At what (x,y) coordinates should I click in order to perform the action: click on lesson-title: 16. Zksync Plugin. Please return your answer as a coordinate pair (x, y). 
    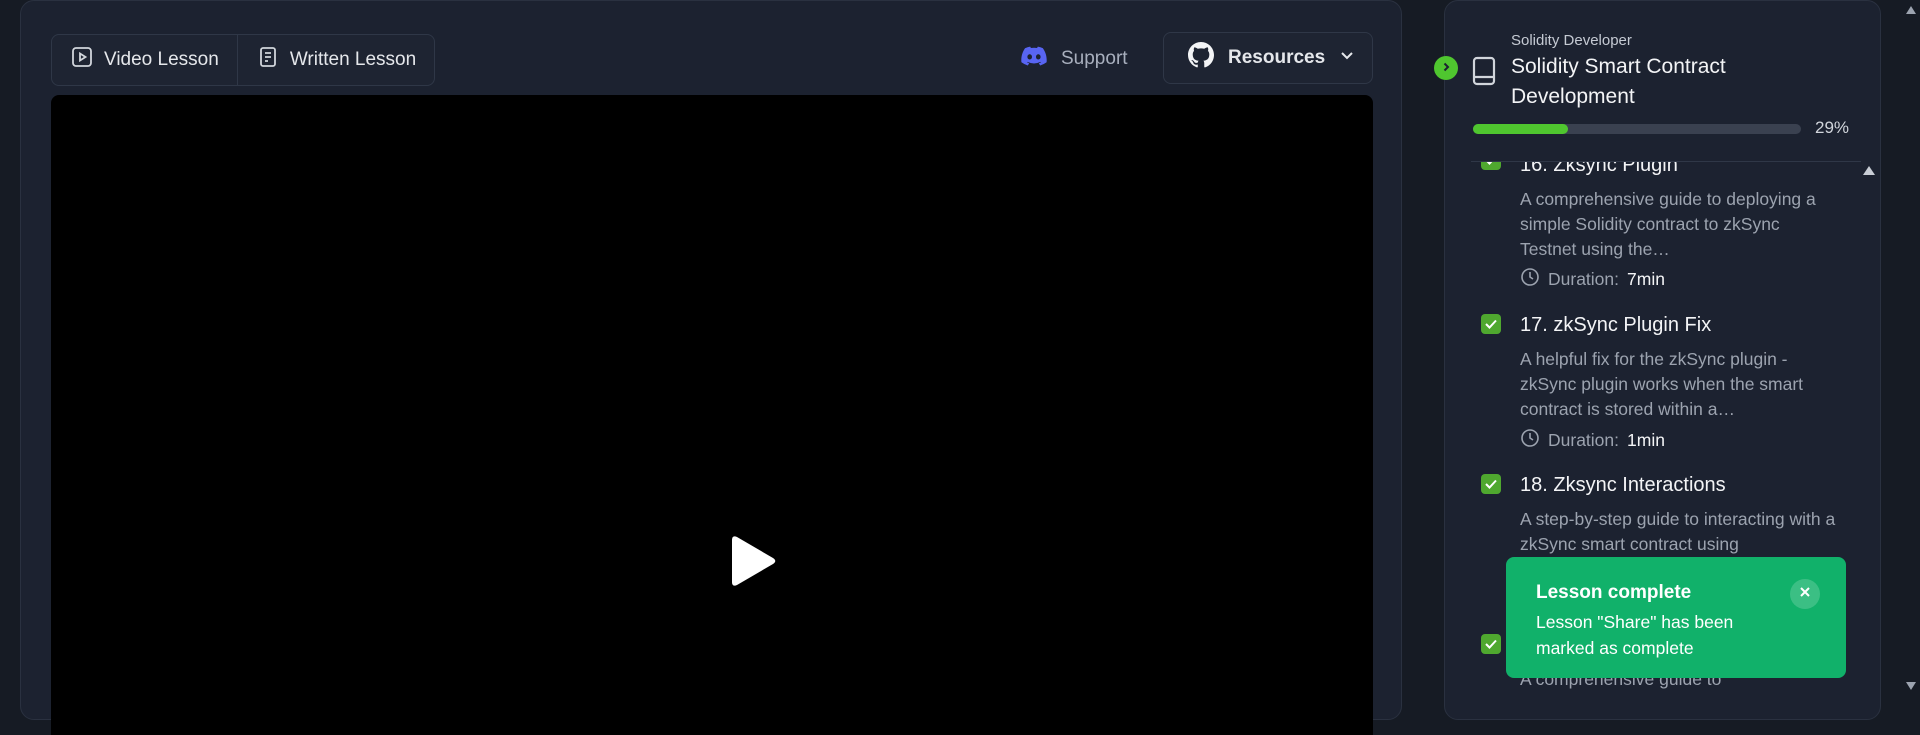
    Looking at the image, I should click on (1599, 169).